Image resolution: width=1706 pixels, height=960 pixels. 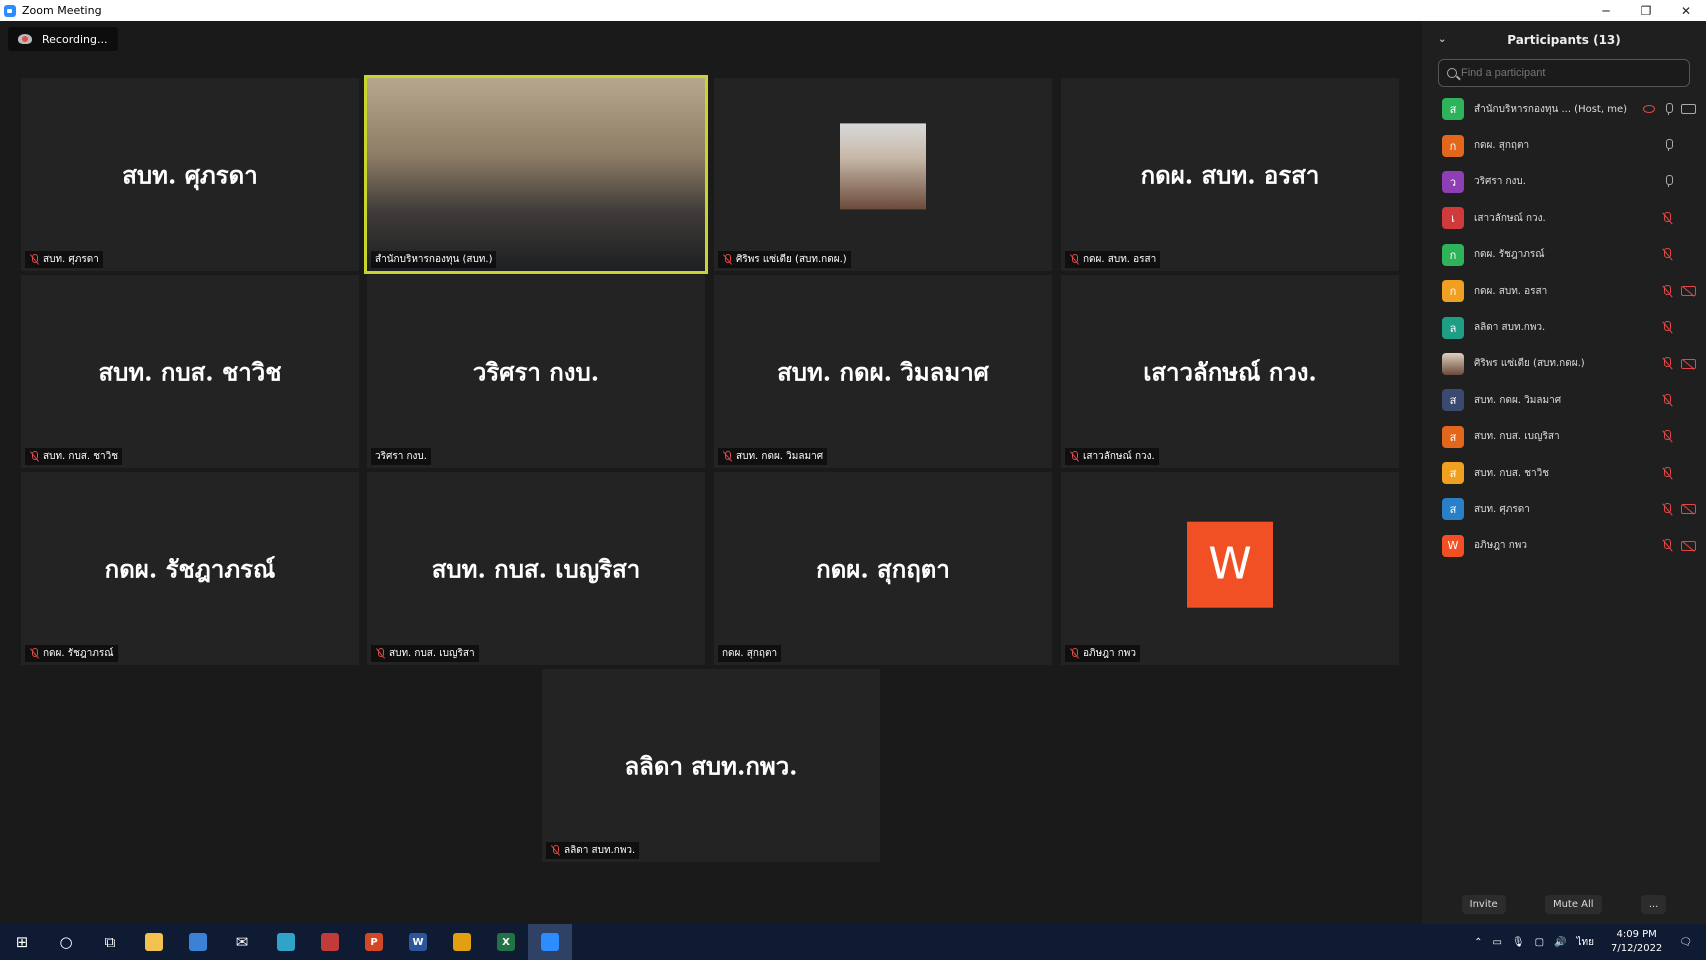 I want to click on word-icon: W, so click(x=418, y=942).